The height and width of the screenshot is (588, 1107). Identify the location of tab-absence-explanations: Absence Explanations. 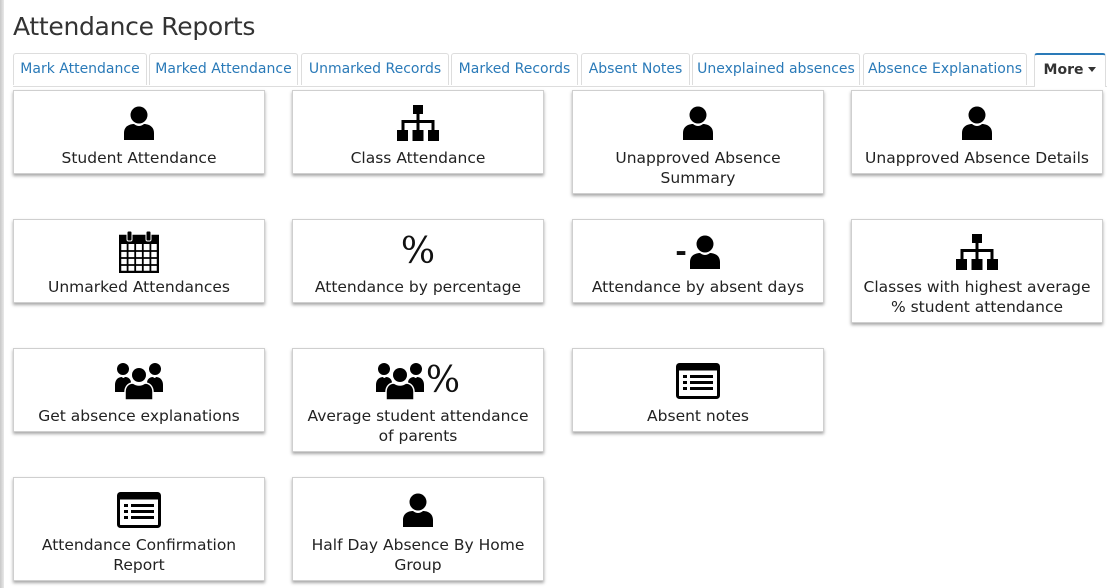
(945, 69).